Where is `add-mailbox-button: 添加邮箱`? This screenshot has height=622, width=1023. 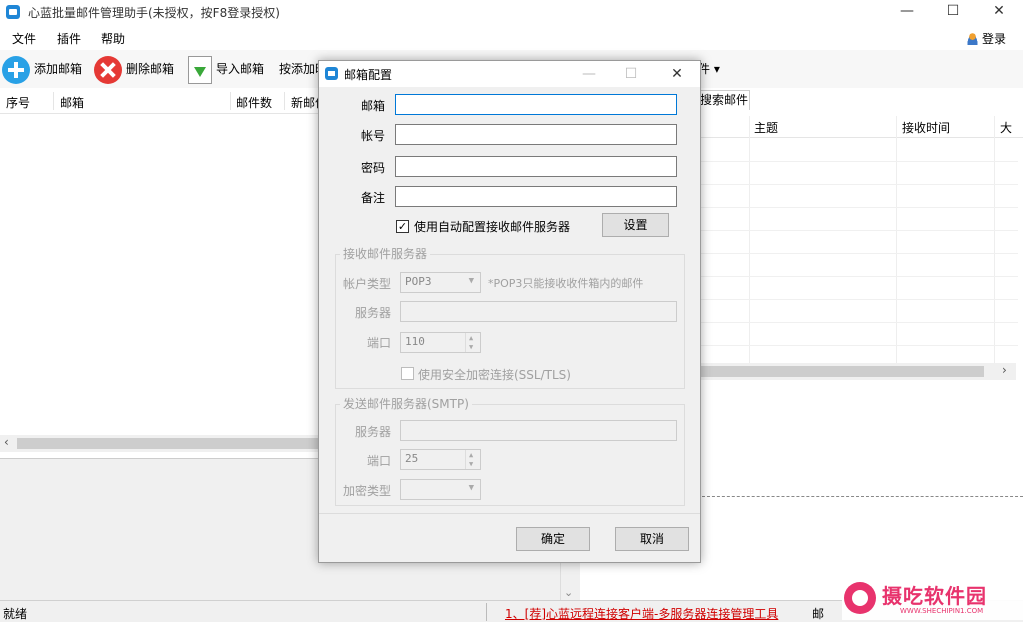
add-mailbox-button: 添加邮箱 is located at coordinates (42, 69).